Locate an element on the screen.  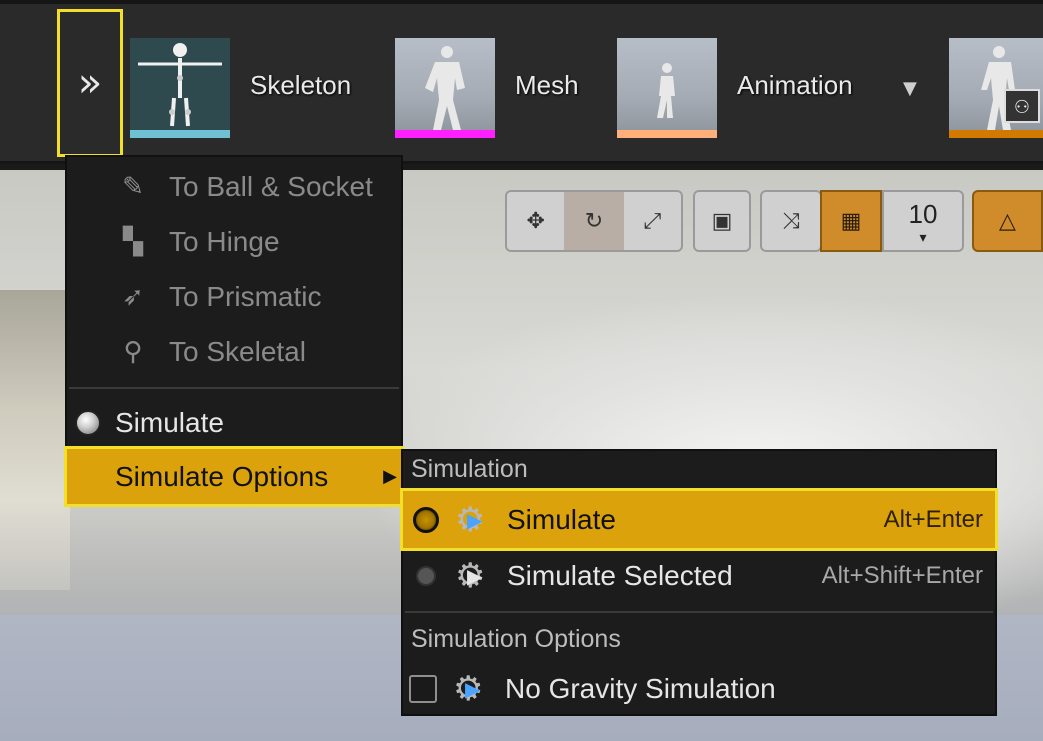
move-icon: ✥ is located at coordinates (535, 221).